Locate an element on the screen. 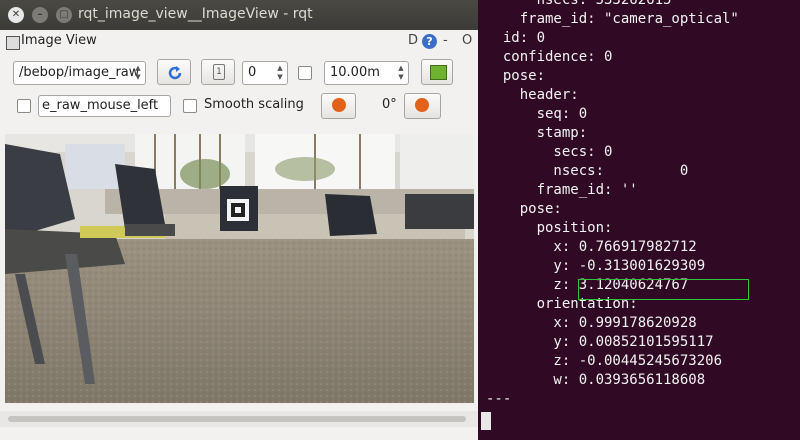 The height and width of the screenshot is (440, 800). save-image-button is located at coordinates (437, 72).